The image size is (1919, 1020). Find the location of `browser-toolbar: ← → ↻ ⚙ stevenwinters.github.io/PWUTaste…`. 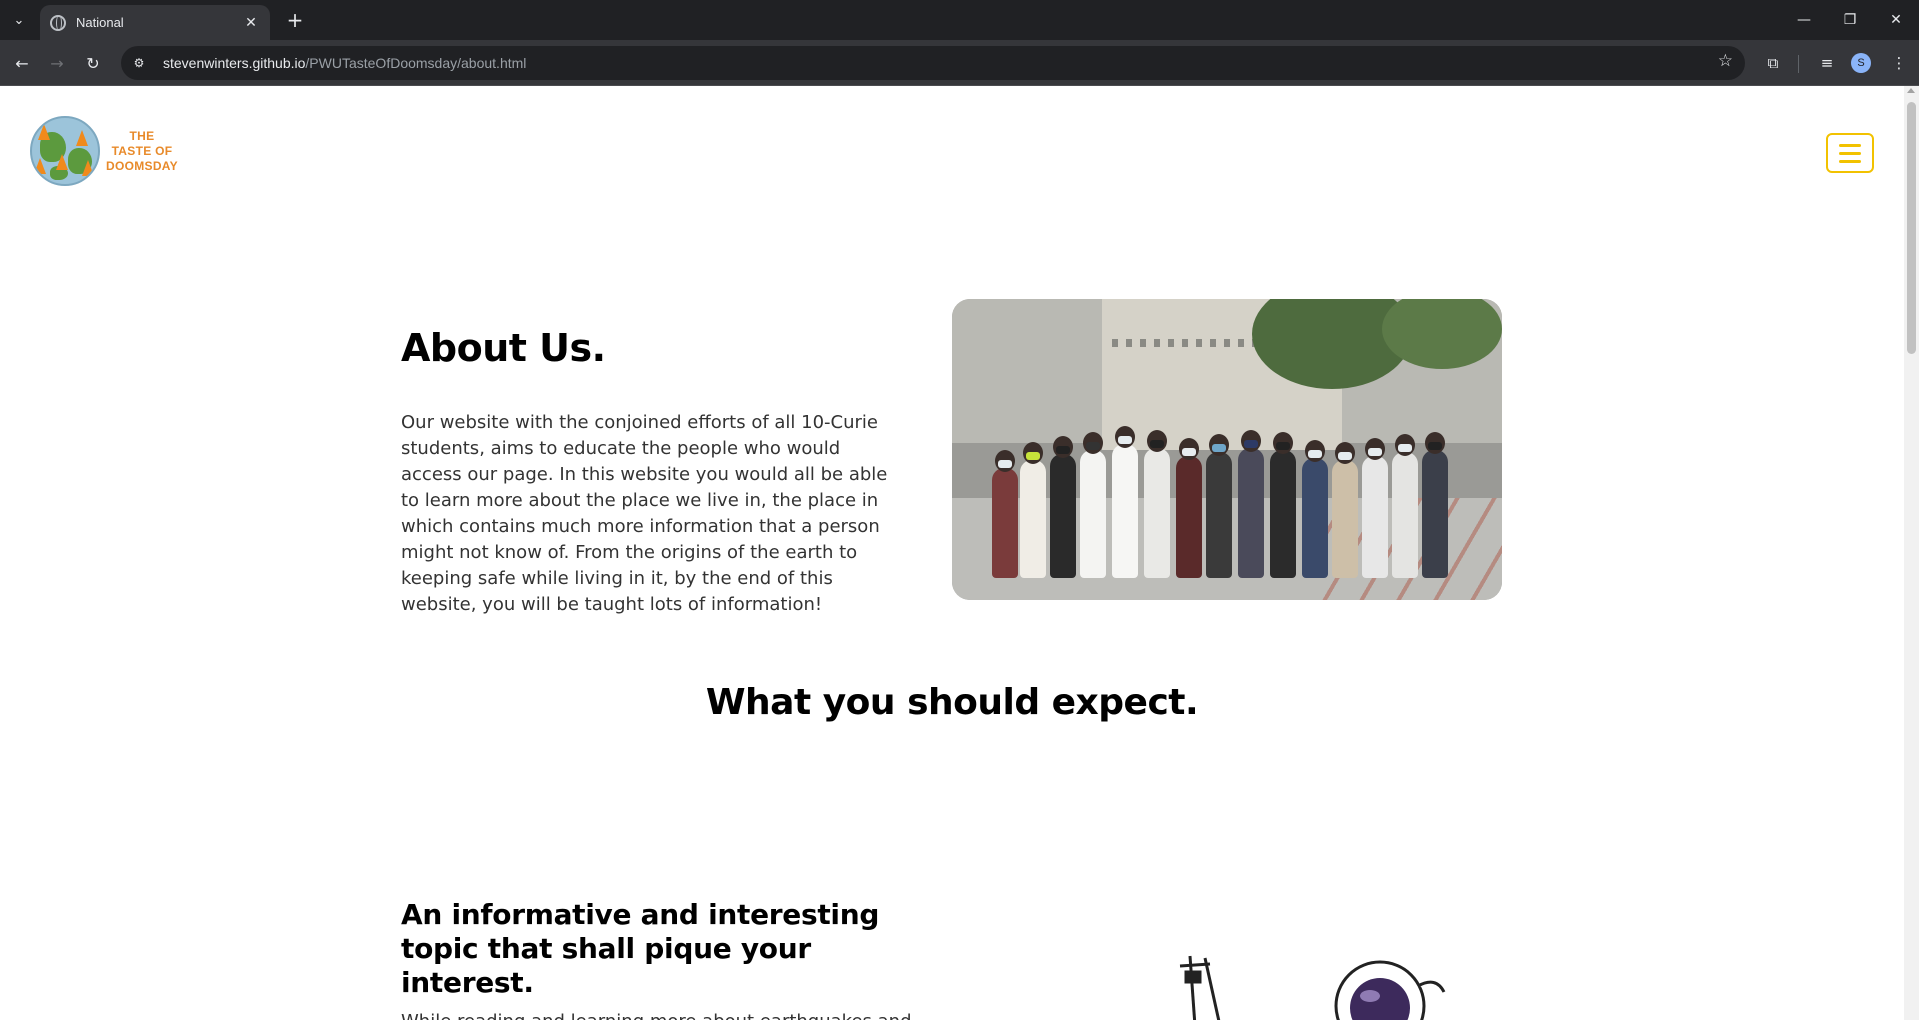

browser-toolbar: ← → ↻ ⚙ stevenwinters.github.io/PWUTaste… is located at coordinates (959, 63).